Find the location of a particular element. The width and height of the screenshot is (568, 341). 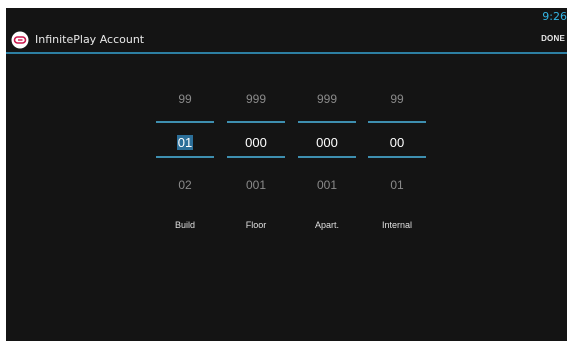

floor-picker: 999 000 001 Floor is located at coordinates (256, 161).